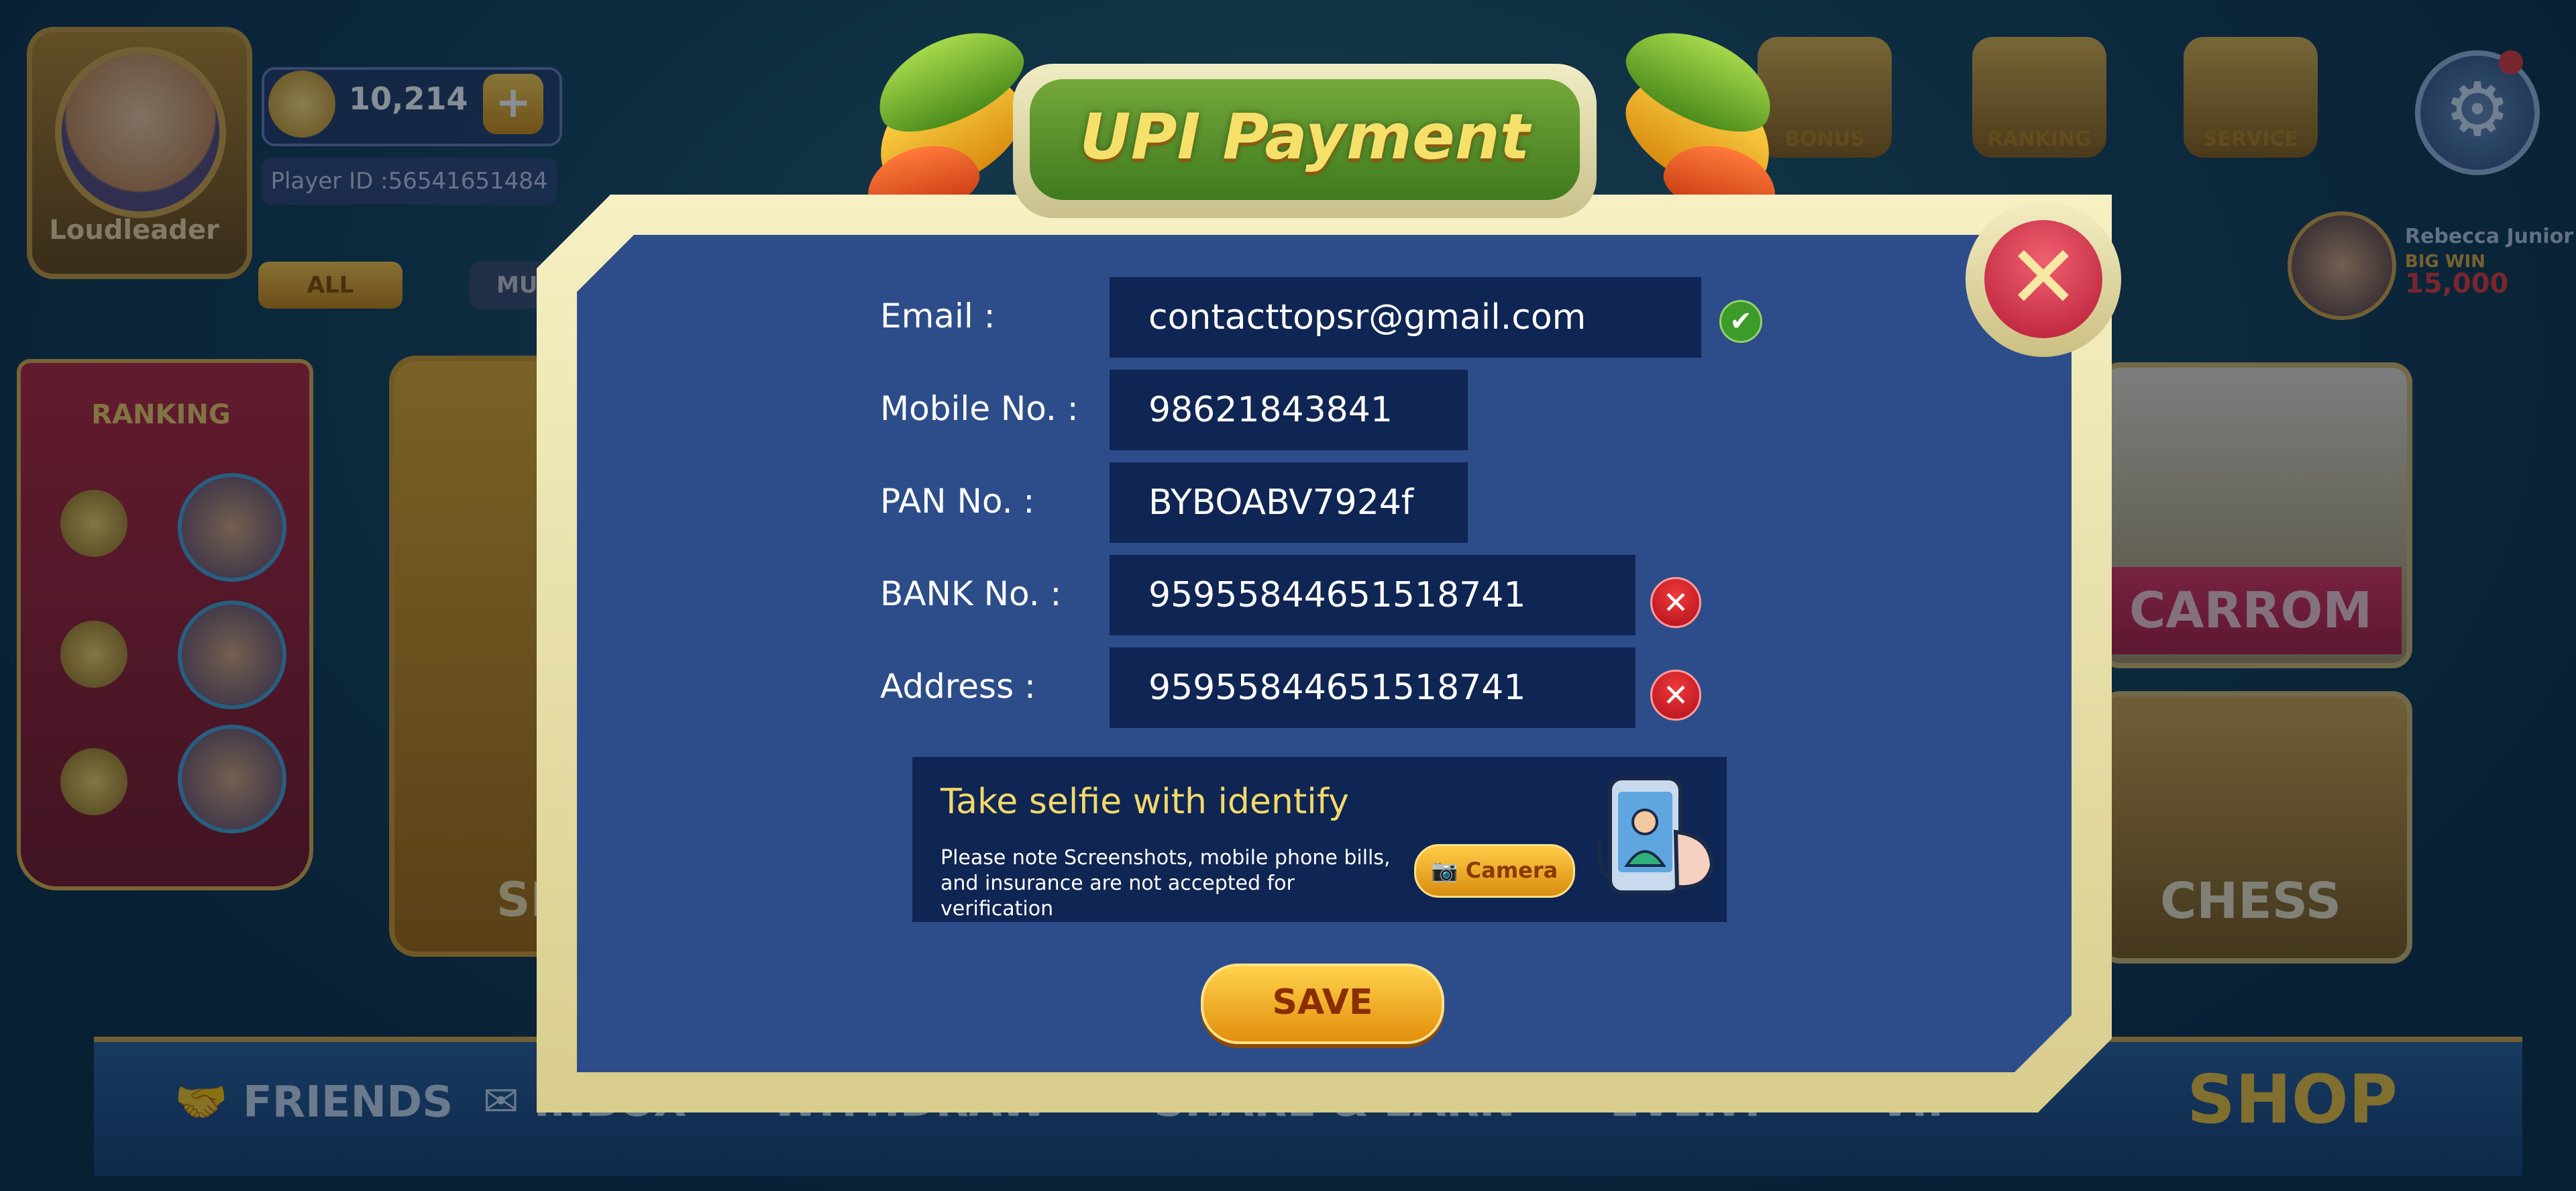  Describe the element at coordinates (1372, 595) in the screenshot. I see `bank-field: 95955844651518741` at that location.